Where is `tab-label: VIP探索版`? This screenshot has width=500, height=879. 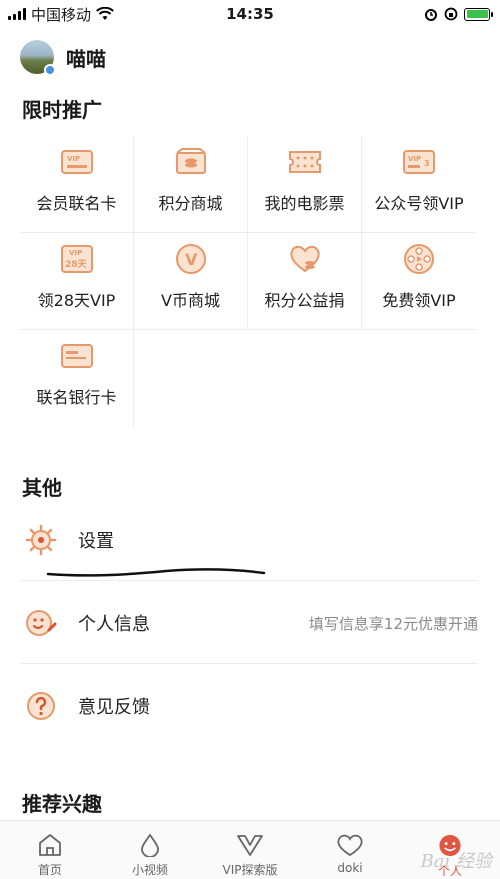 tab-label: VIP探索版 is located at coordinates (250, 870).